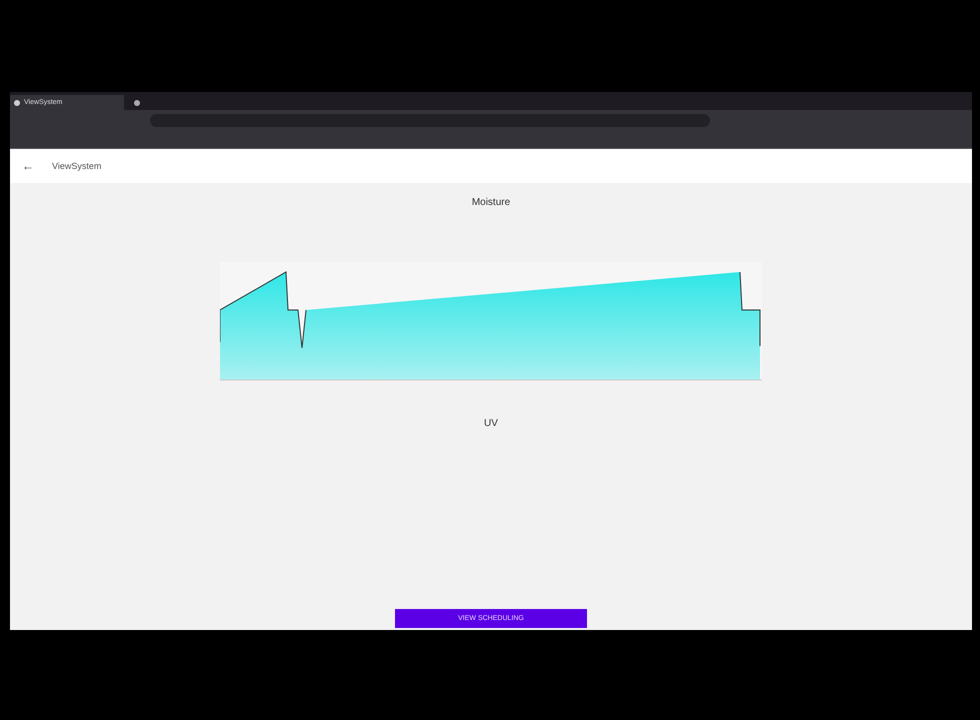  I want to click on chart-title: UV, so click(491, 423).